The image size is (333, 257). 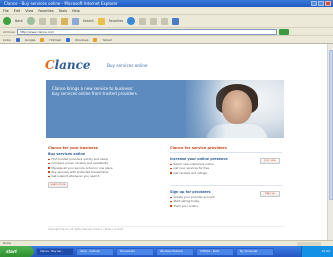 I want to click on media-icon, so click(x=131, y=21).